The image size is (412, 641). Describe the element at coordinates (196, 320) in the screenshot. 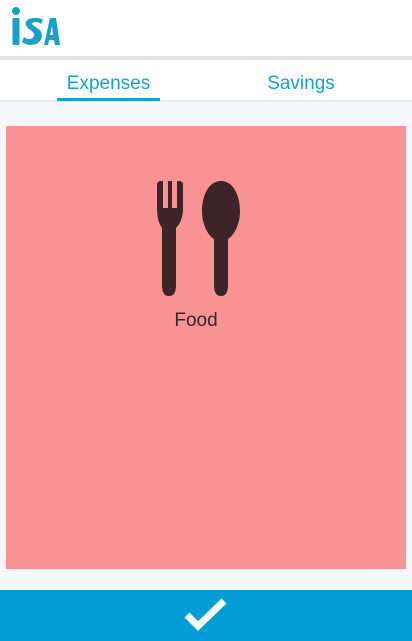

I see `category-label: Food` at that location.